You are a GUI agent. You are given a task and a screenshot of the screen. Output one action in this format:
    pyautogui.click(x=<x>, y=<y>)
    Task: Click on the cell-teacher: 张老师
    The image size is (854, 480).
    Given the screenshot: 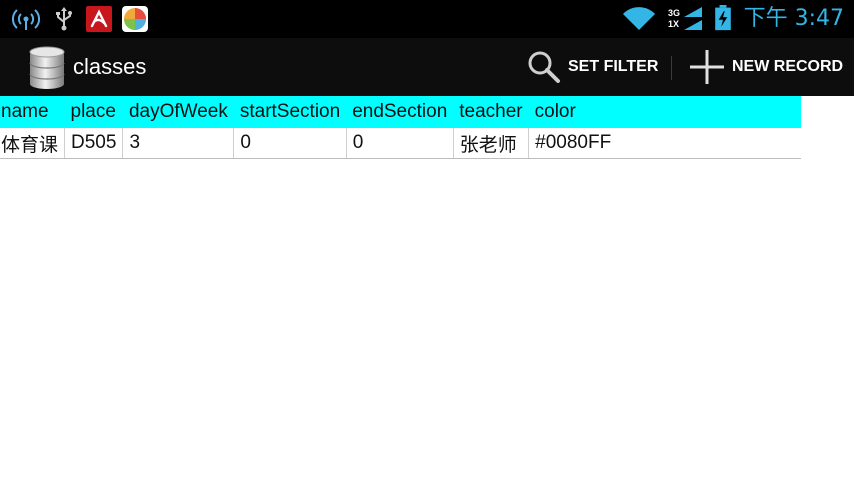 What is the action you would take?
    pyautogui.click(x=491, y=143)
    